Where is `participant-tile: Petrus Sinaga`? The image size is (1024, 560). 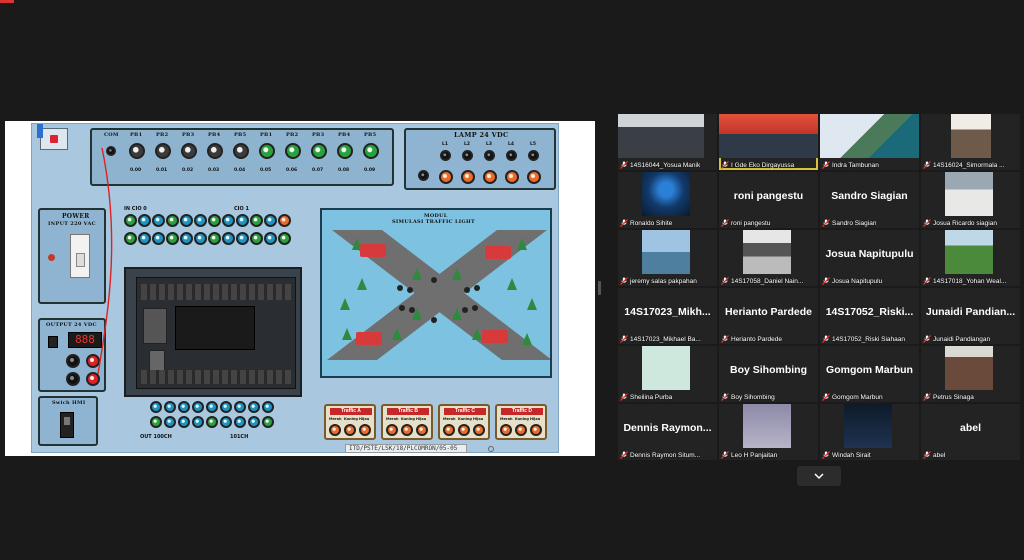 participant-tile: Petrus Sinaga is located at coordinates (970, 374).